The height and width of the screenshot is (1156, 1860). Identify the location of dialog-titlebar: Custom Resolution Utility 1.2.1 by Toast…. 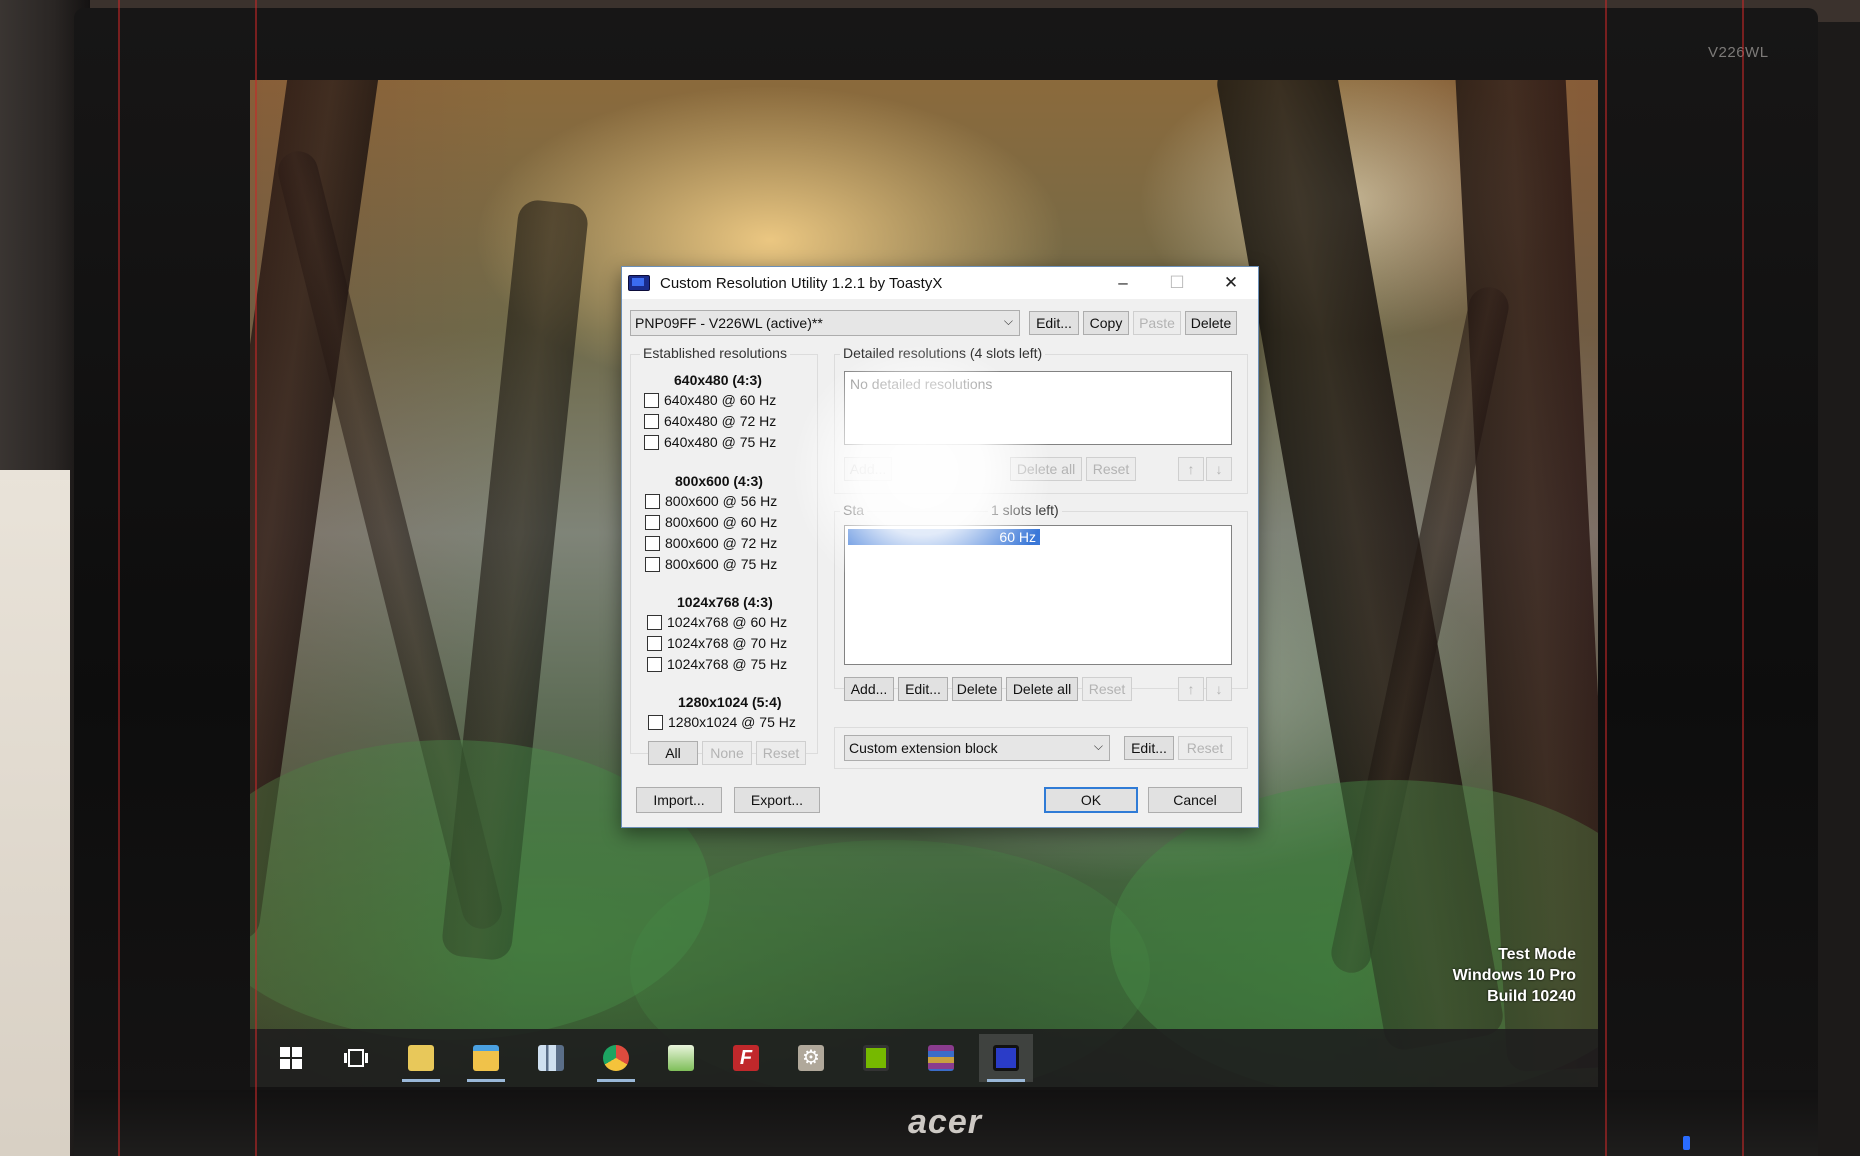
(940, 283).